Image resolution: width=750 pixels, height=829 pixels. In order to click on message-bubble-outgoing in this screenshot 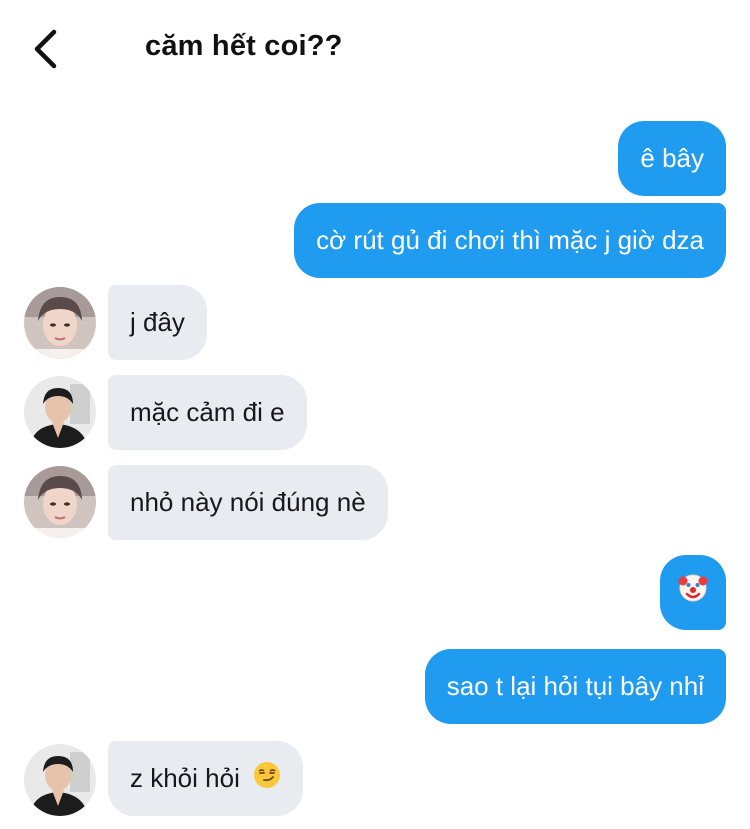, I will do `click(693, 592)`.